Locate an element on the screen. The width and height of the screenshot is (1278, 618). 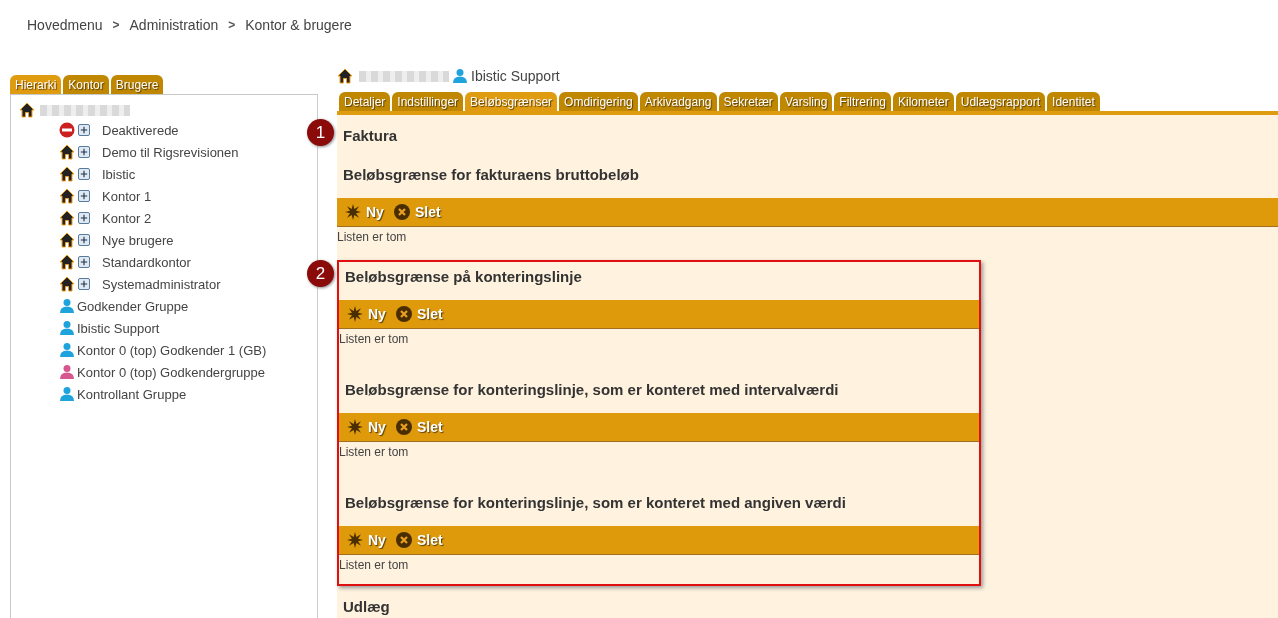
tab: Omdirigering is located at coordinates (598, 101).